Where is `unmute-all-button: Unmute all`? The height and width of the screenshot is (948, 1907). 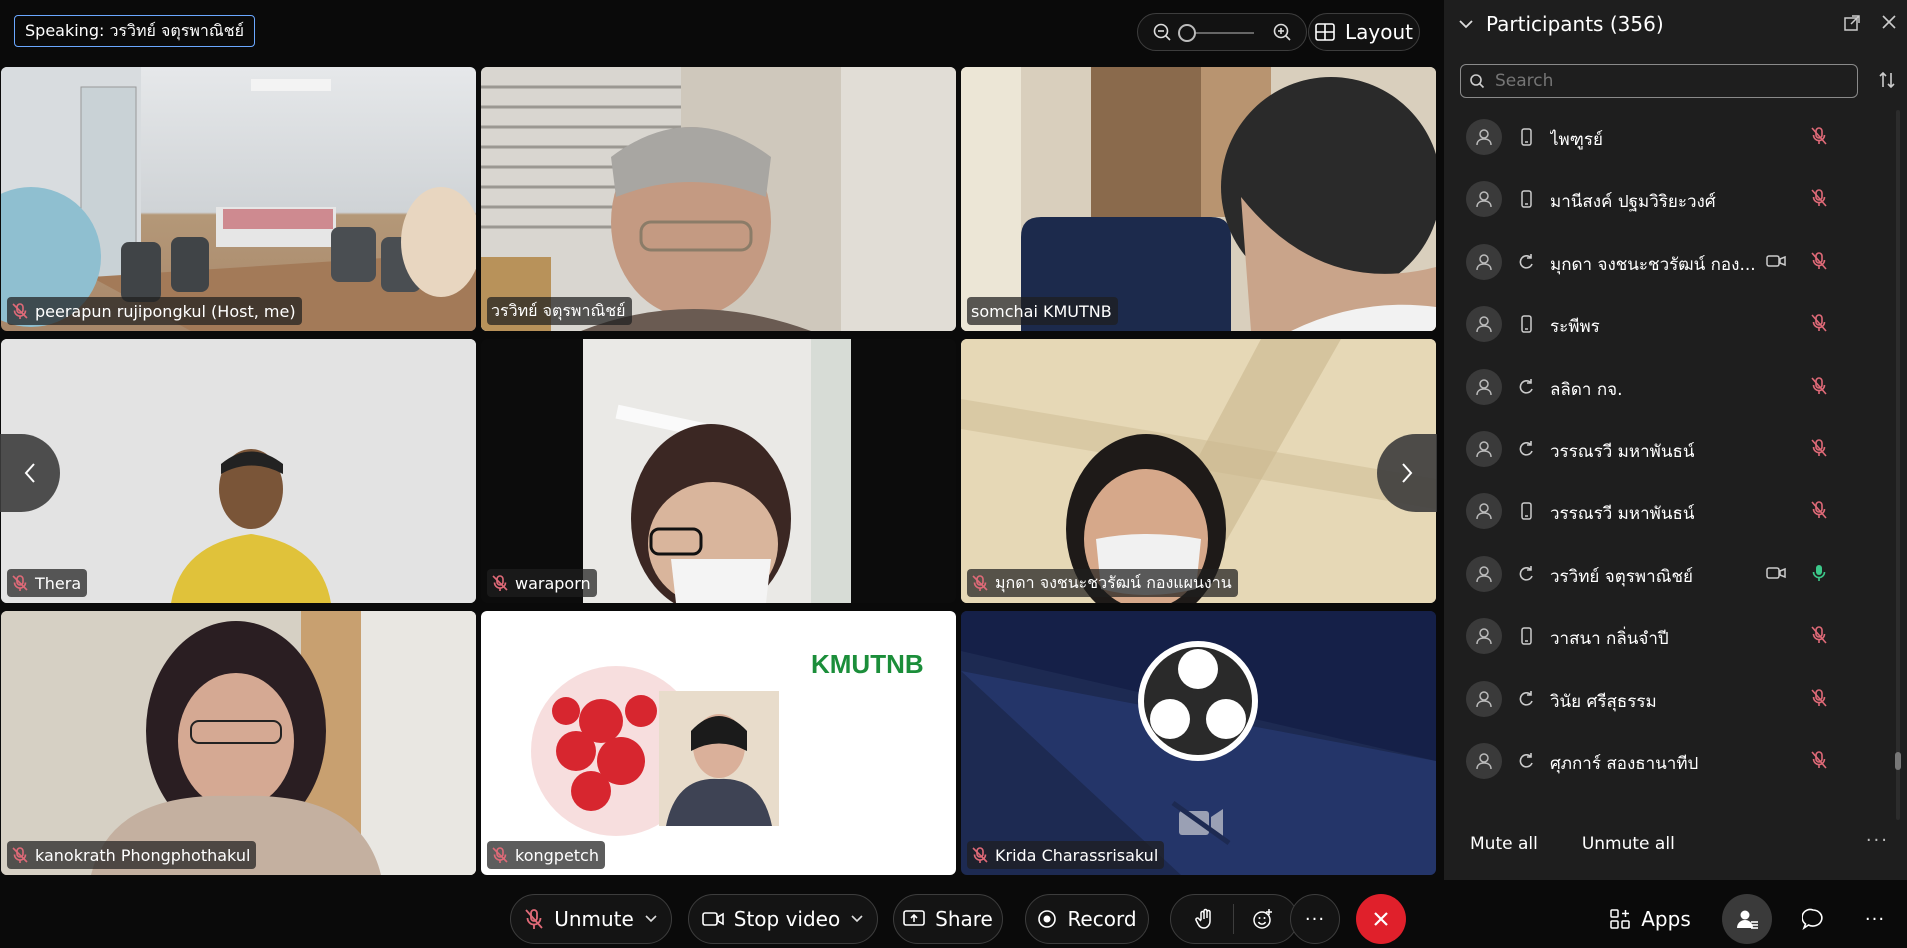 unmute-all-button: Unmute all is located at coordinates (1628, 844).